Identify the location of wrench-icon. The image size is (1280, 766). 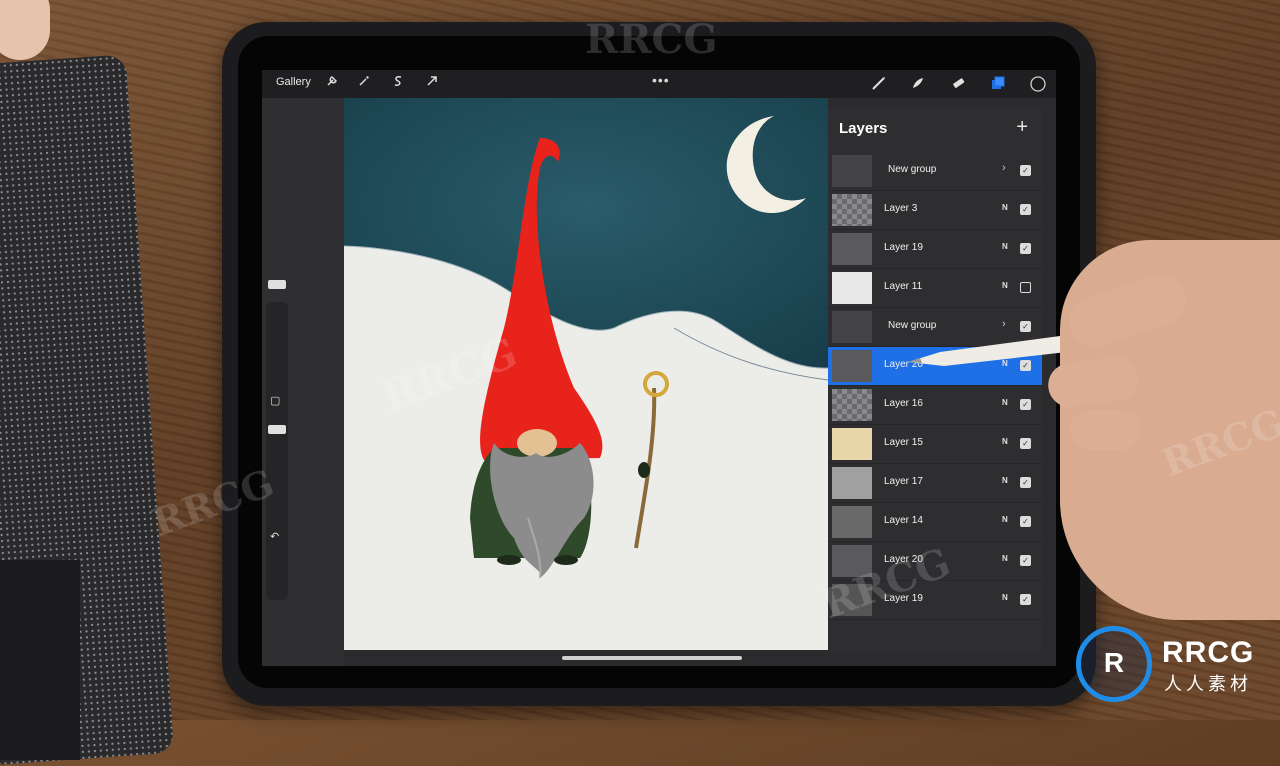
(332, 83).